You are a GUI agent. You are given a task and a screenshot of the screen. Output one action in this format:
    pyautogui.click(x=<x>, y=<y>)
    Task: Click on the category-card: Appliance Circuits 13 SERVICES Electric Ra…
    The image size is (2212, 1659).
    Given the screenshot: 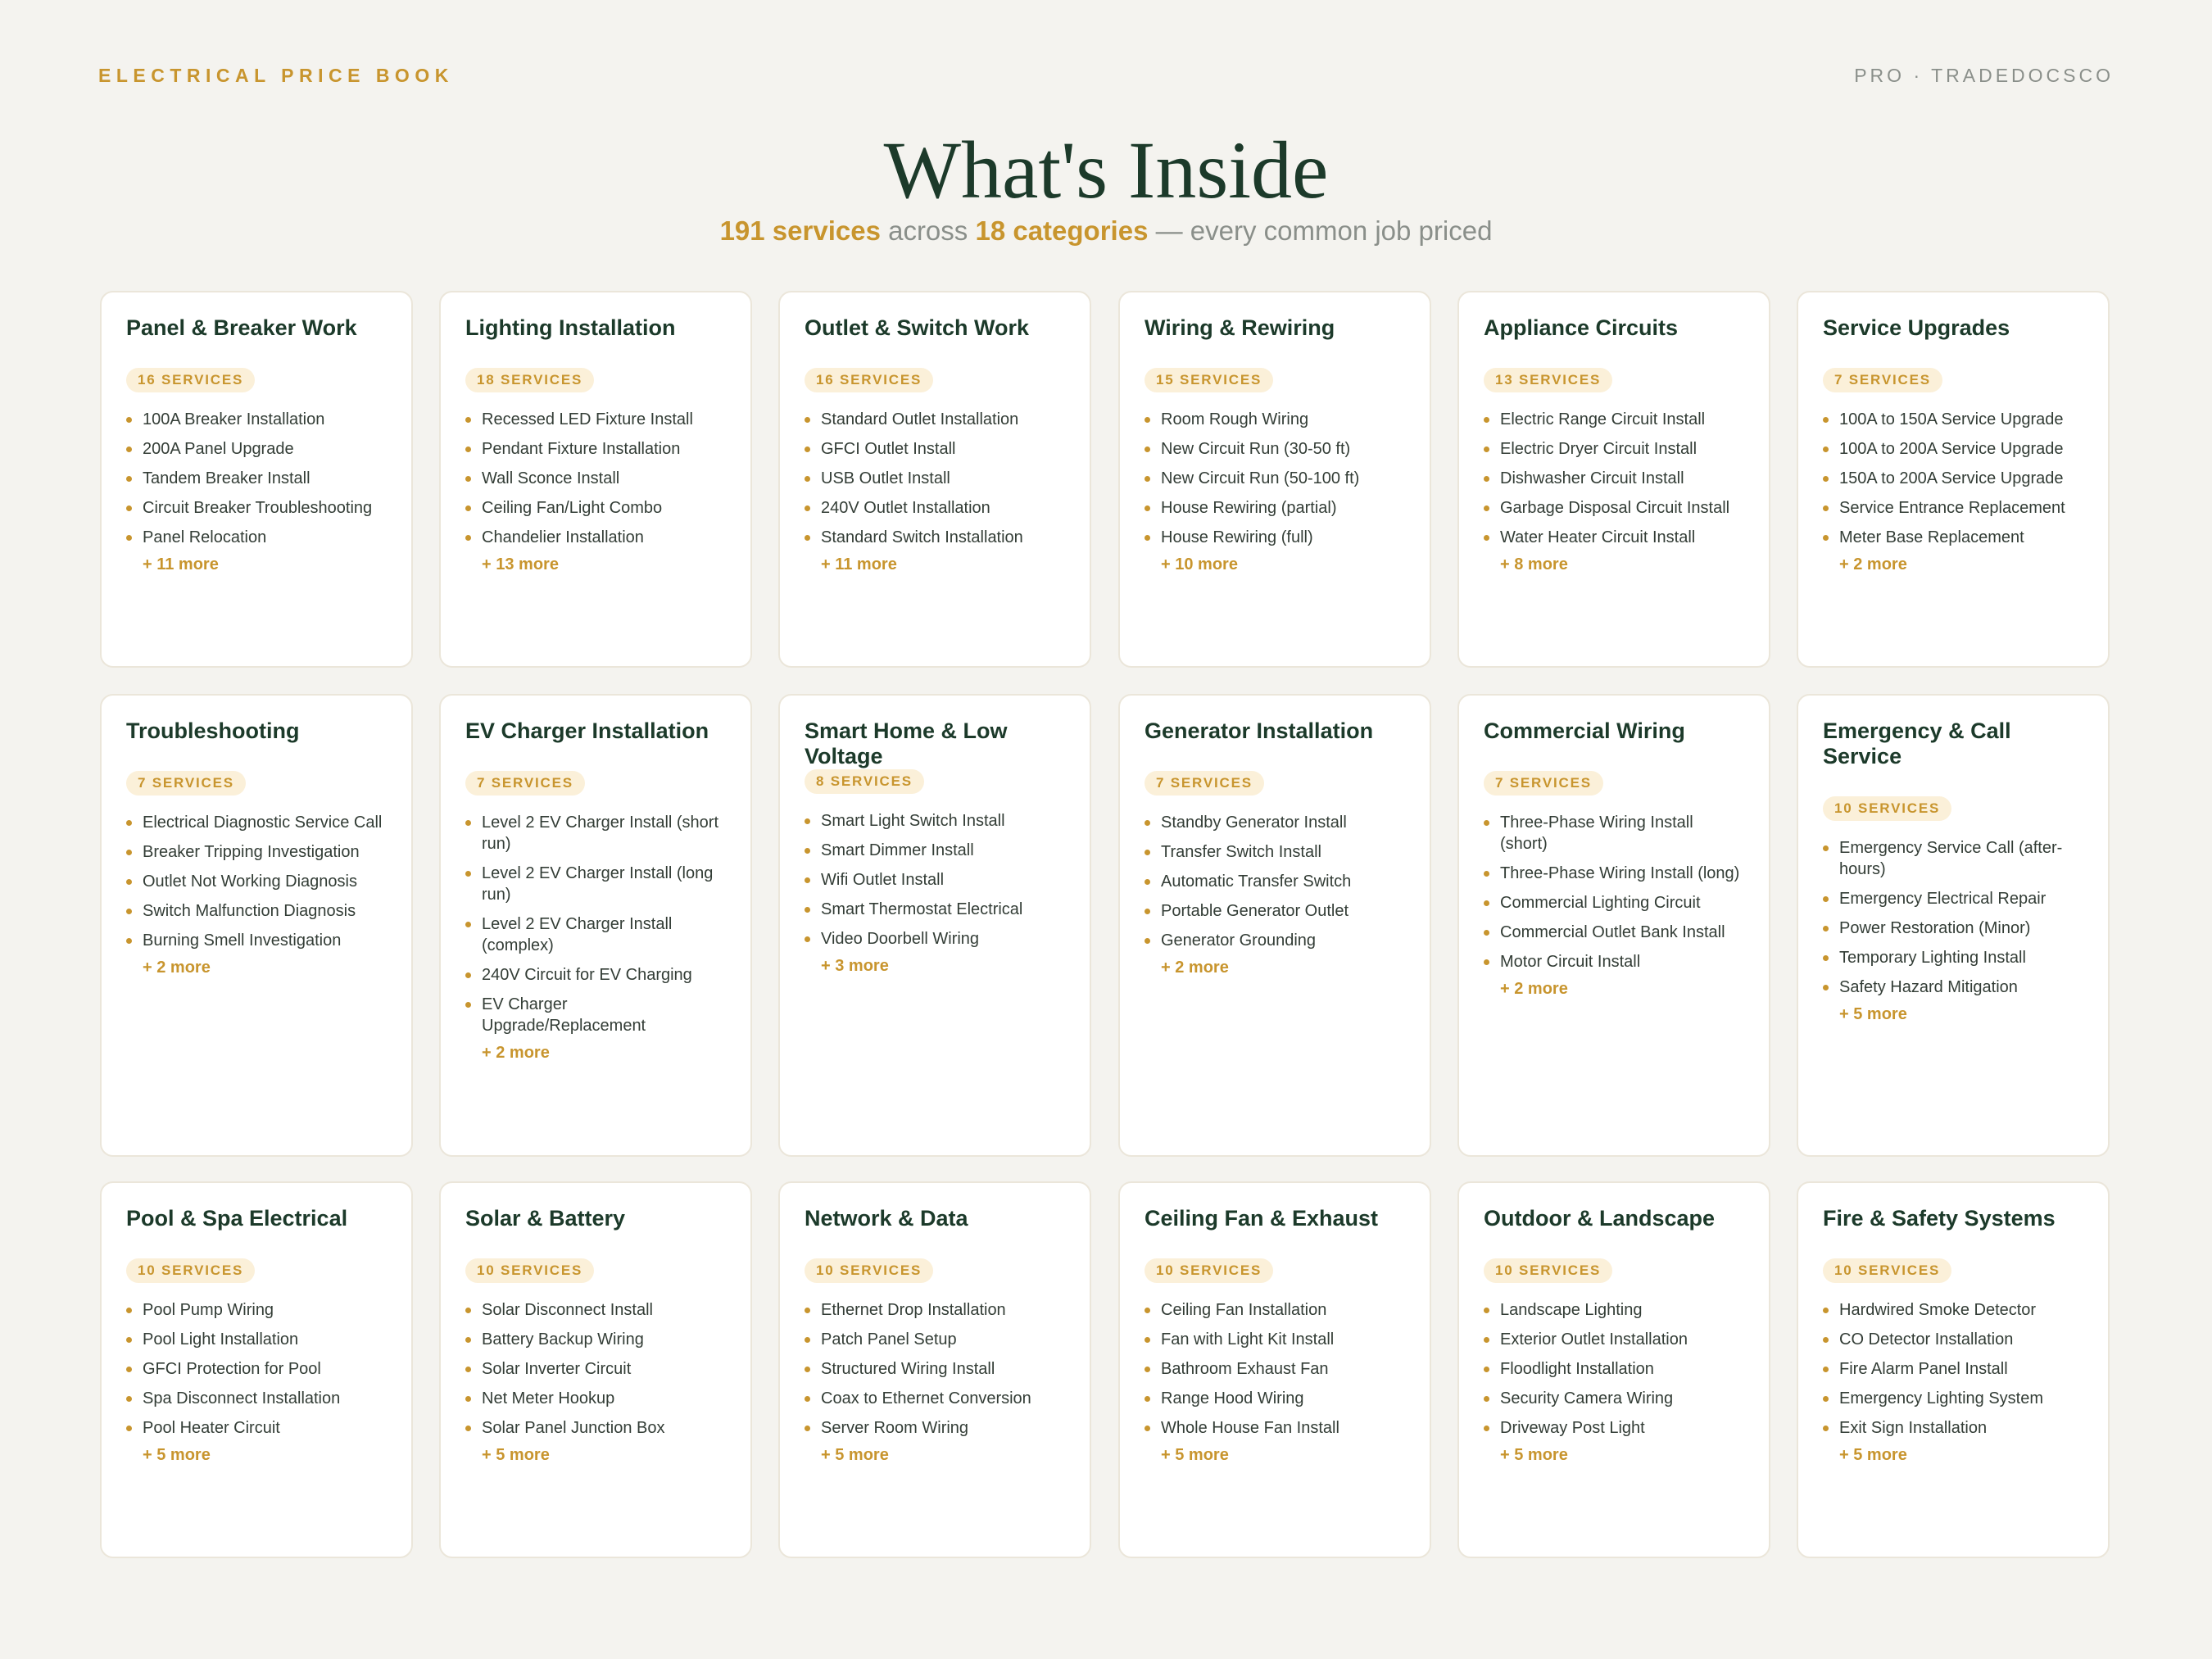 What is the action you would take?
    pyautogui.click(x=1613, y=479)
    